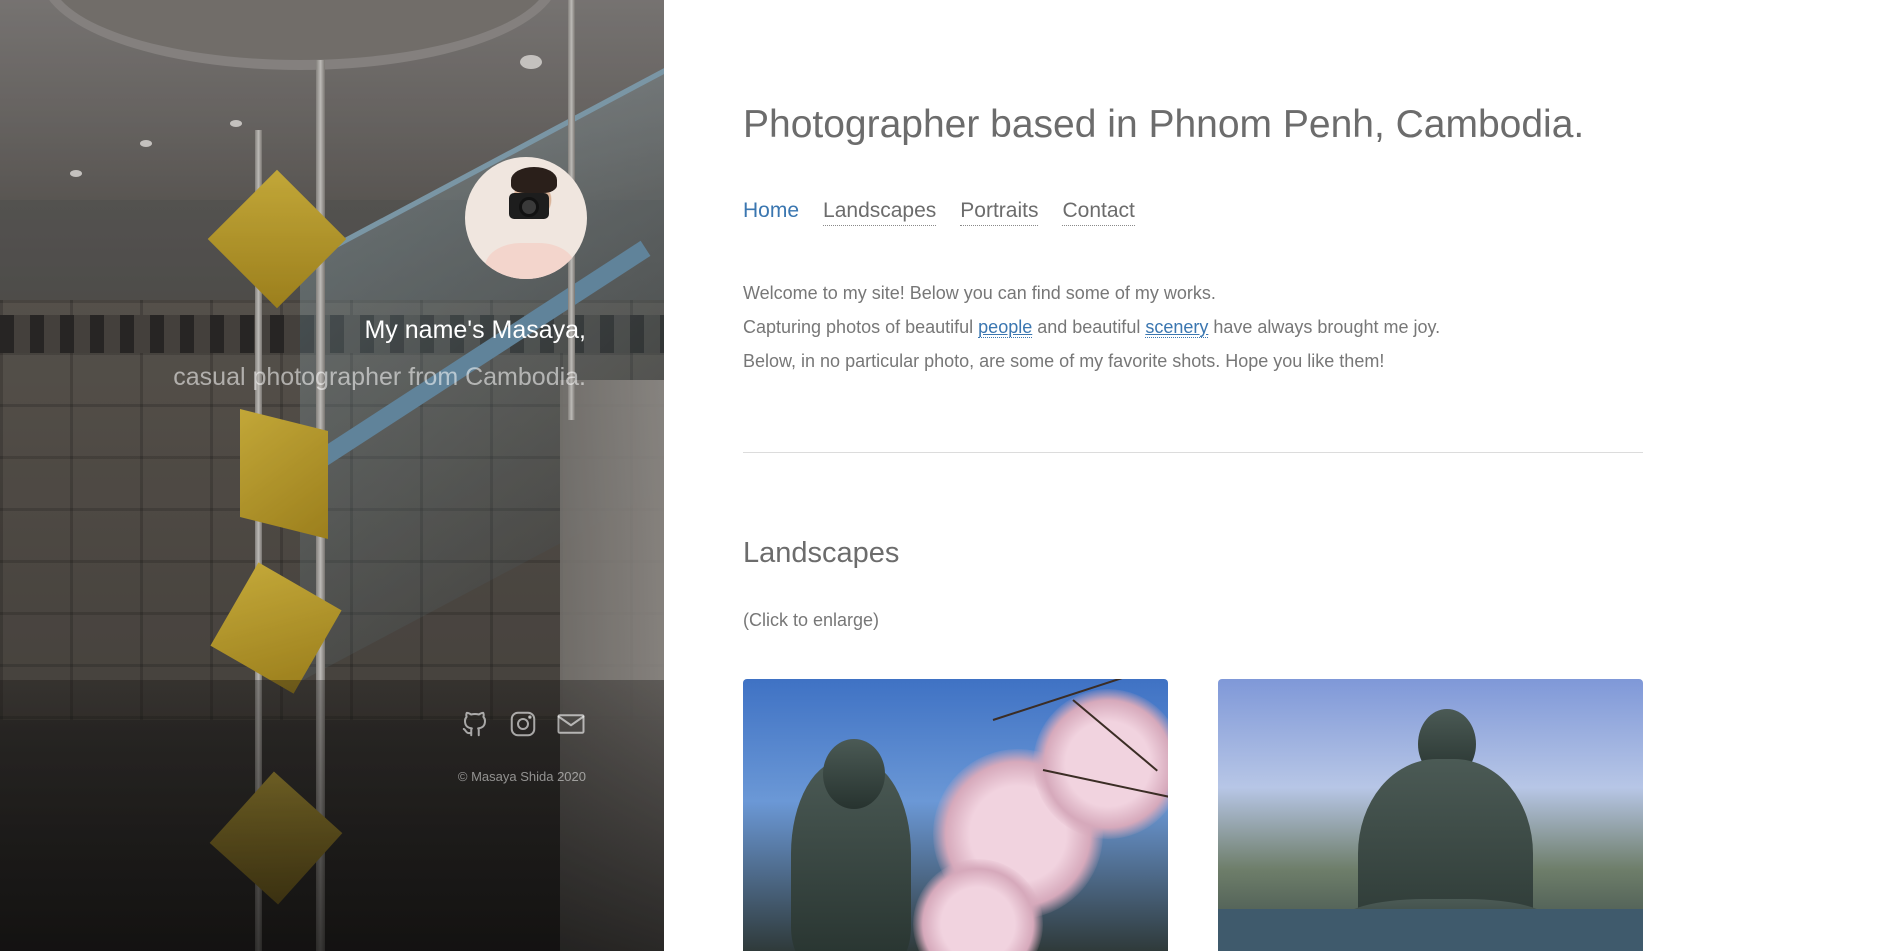 Image resolution: width=1899 pixels, height=951 pixels. Describe the element at coordinates (1324, 327) in the screenshot. I see `intro-text-segment: have always brought me joy.` at that location.